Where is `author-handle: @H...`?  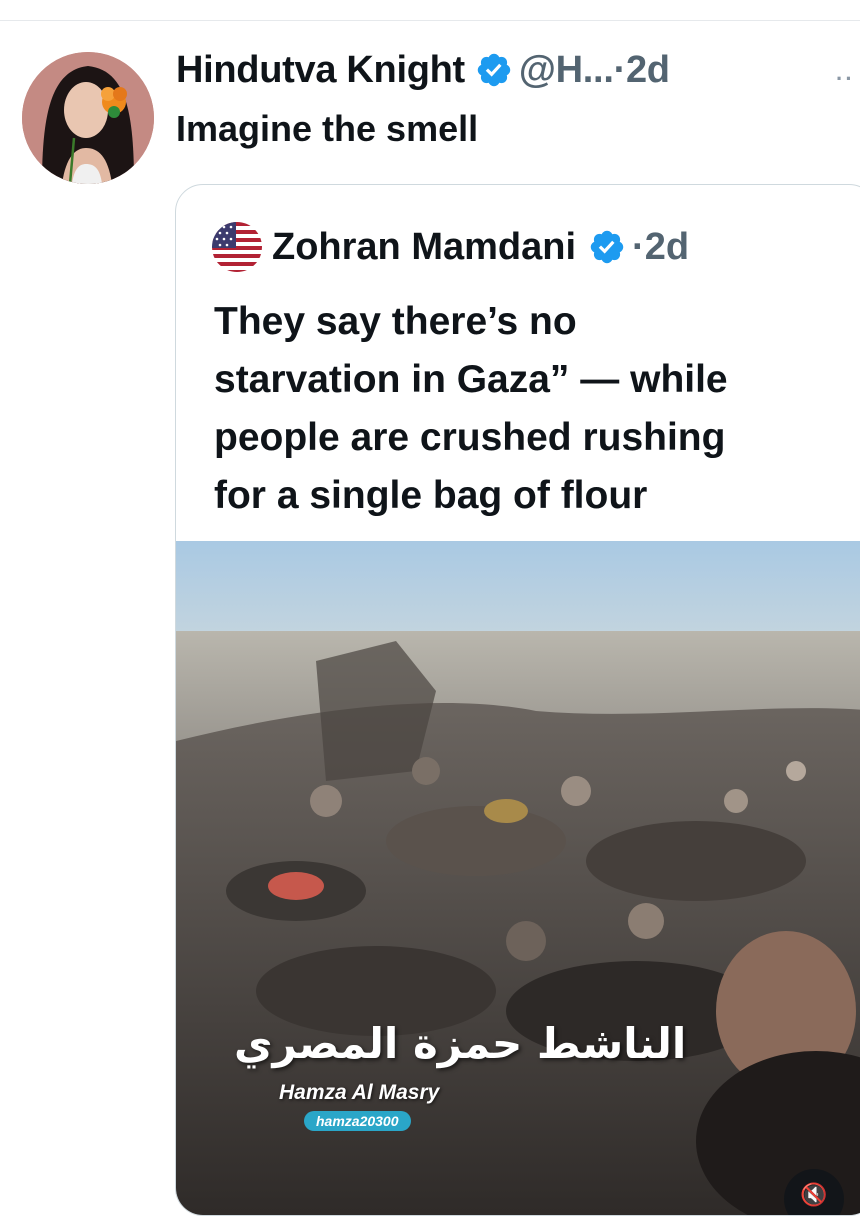 author-handle: @H... is located at coordinates (566, 70).